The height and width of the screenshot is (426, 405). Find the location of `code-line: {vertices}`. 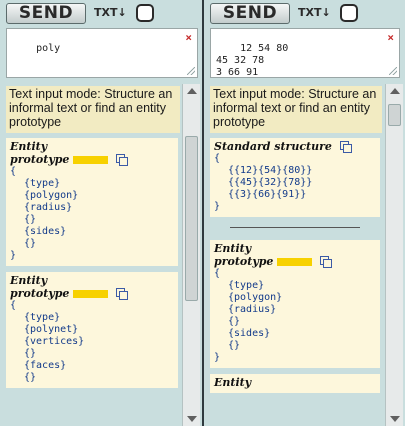

code-line: {vertices} is located at coordinates (54, 341).